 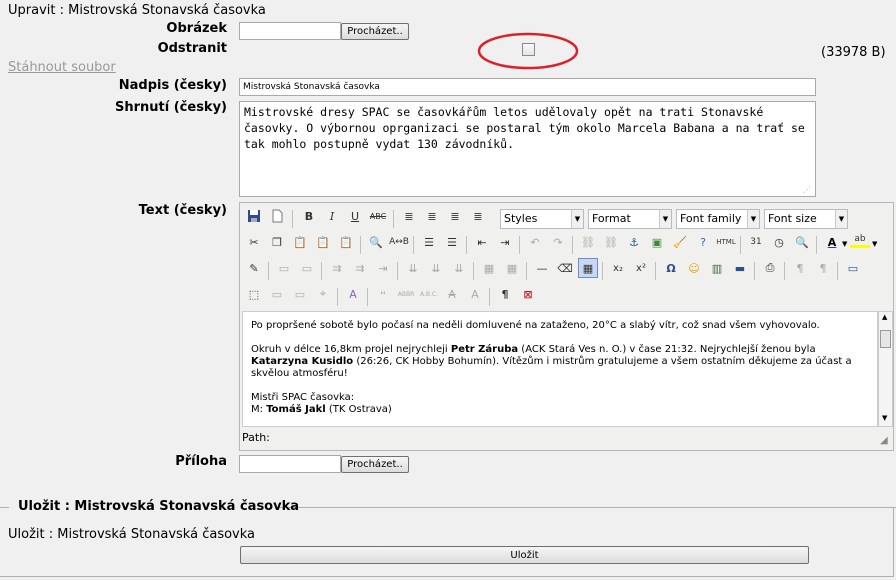 What do you see at coordinates (630, 219) in the screenshot?
I see `format-dropdown: Format ▼` at bounding box center [630, 219].